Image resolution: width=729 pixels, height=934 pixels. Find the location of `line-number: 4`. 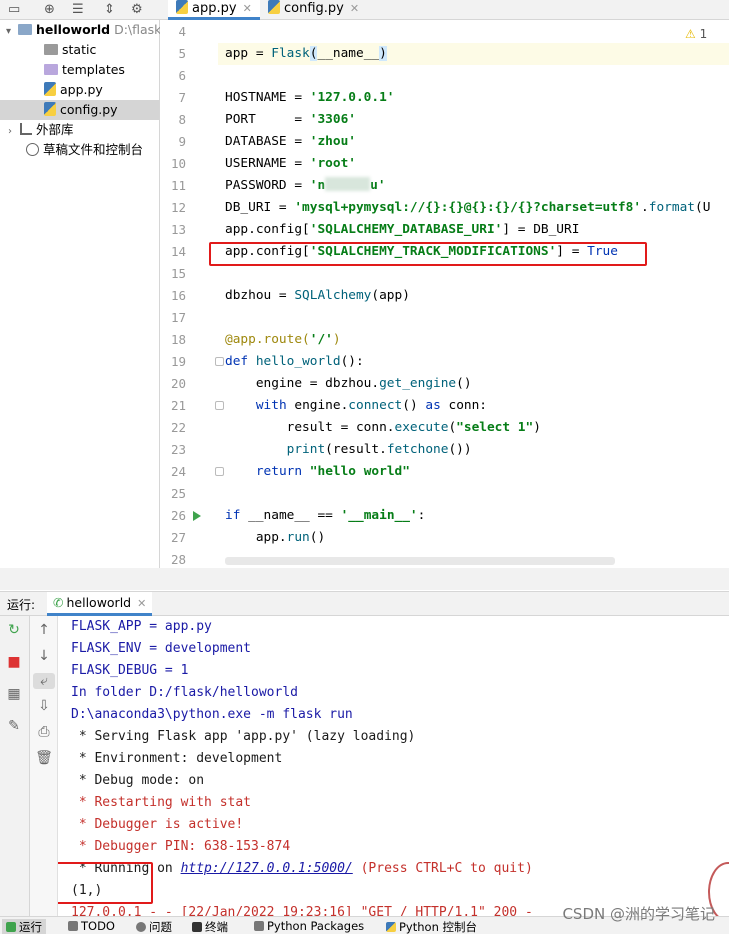

line-number: 4 is located at coordinates (182, 31).